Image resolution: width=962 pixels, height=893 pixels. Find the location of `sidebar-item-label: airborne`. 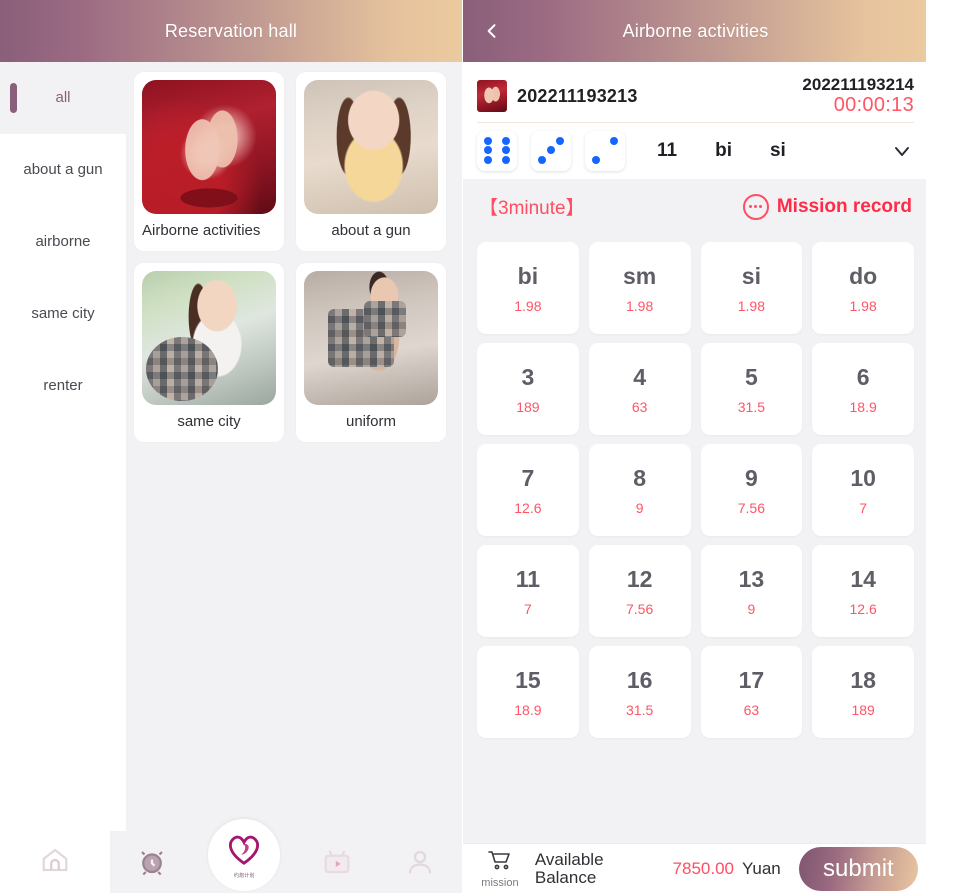

sidebar-item-label: airborne is located at coordinates (63, 241).